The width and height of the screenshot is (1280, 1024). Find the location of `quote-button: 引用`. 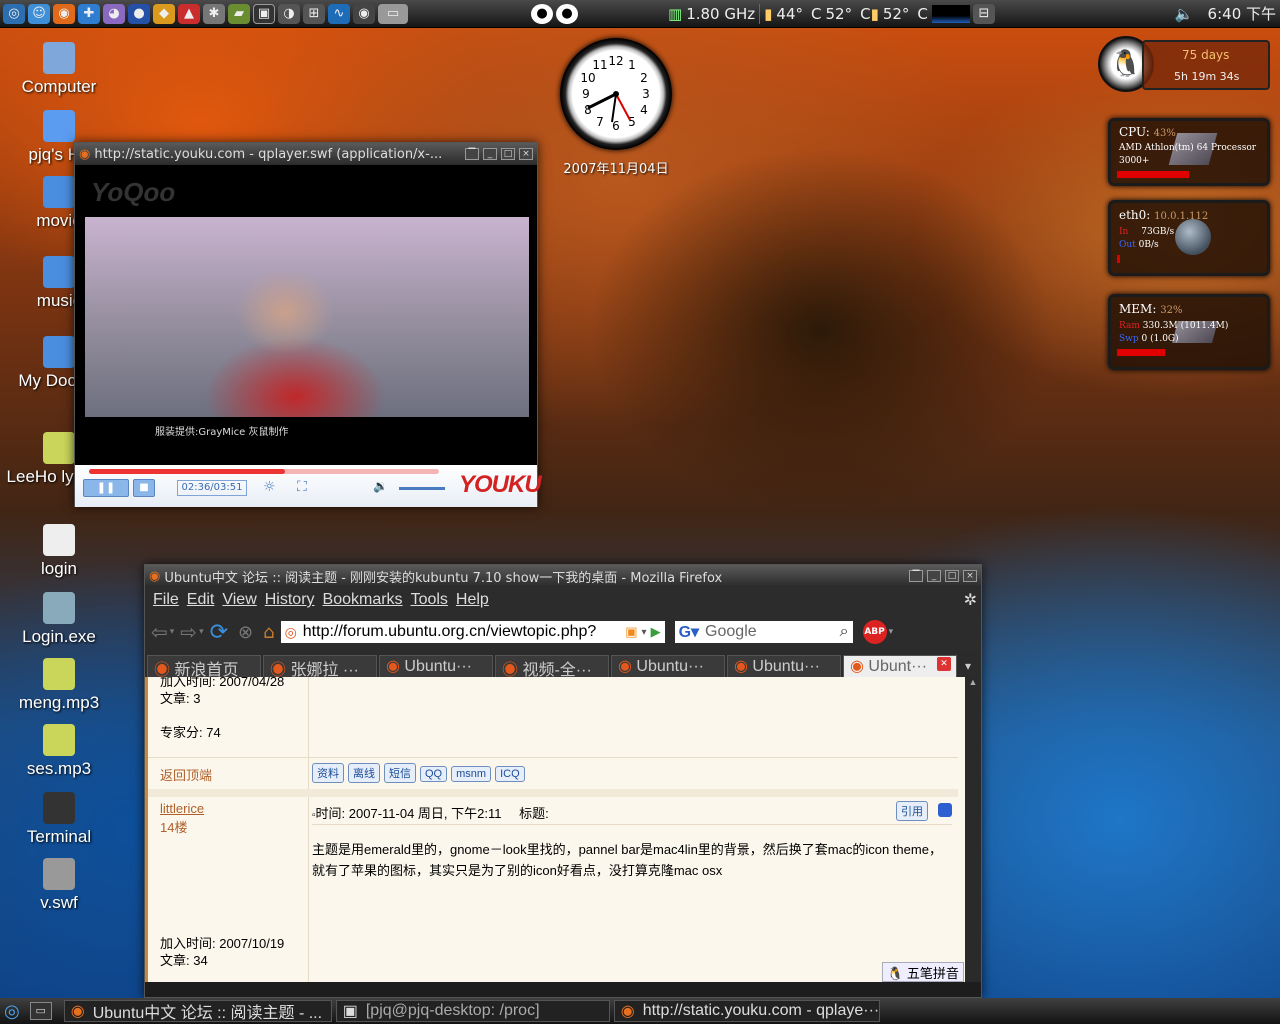

quote-button: 引用 is located at coordinates (912, 811).